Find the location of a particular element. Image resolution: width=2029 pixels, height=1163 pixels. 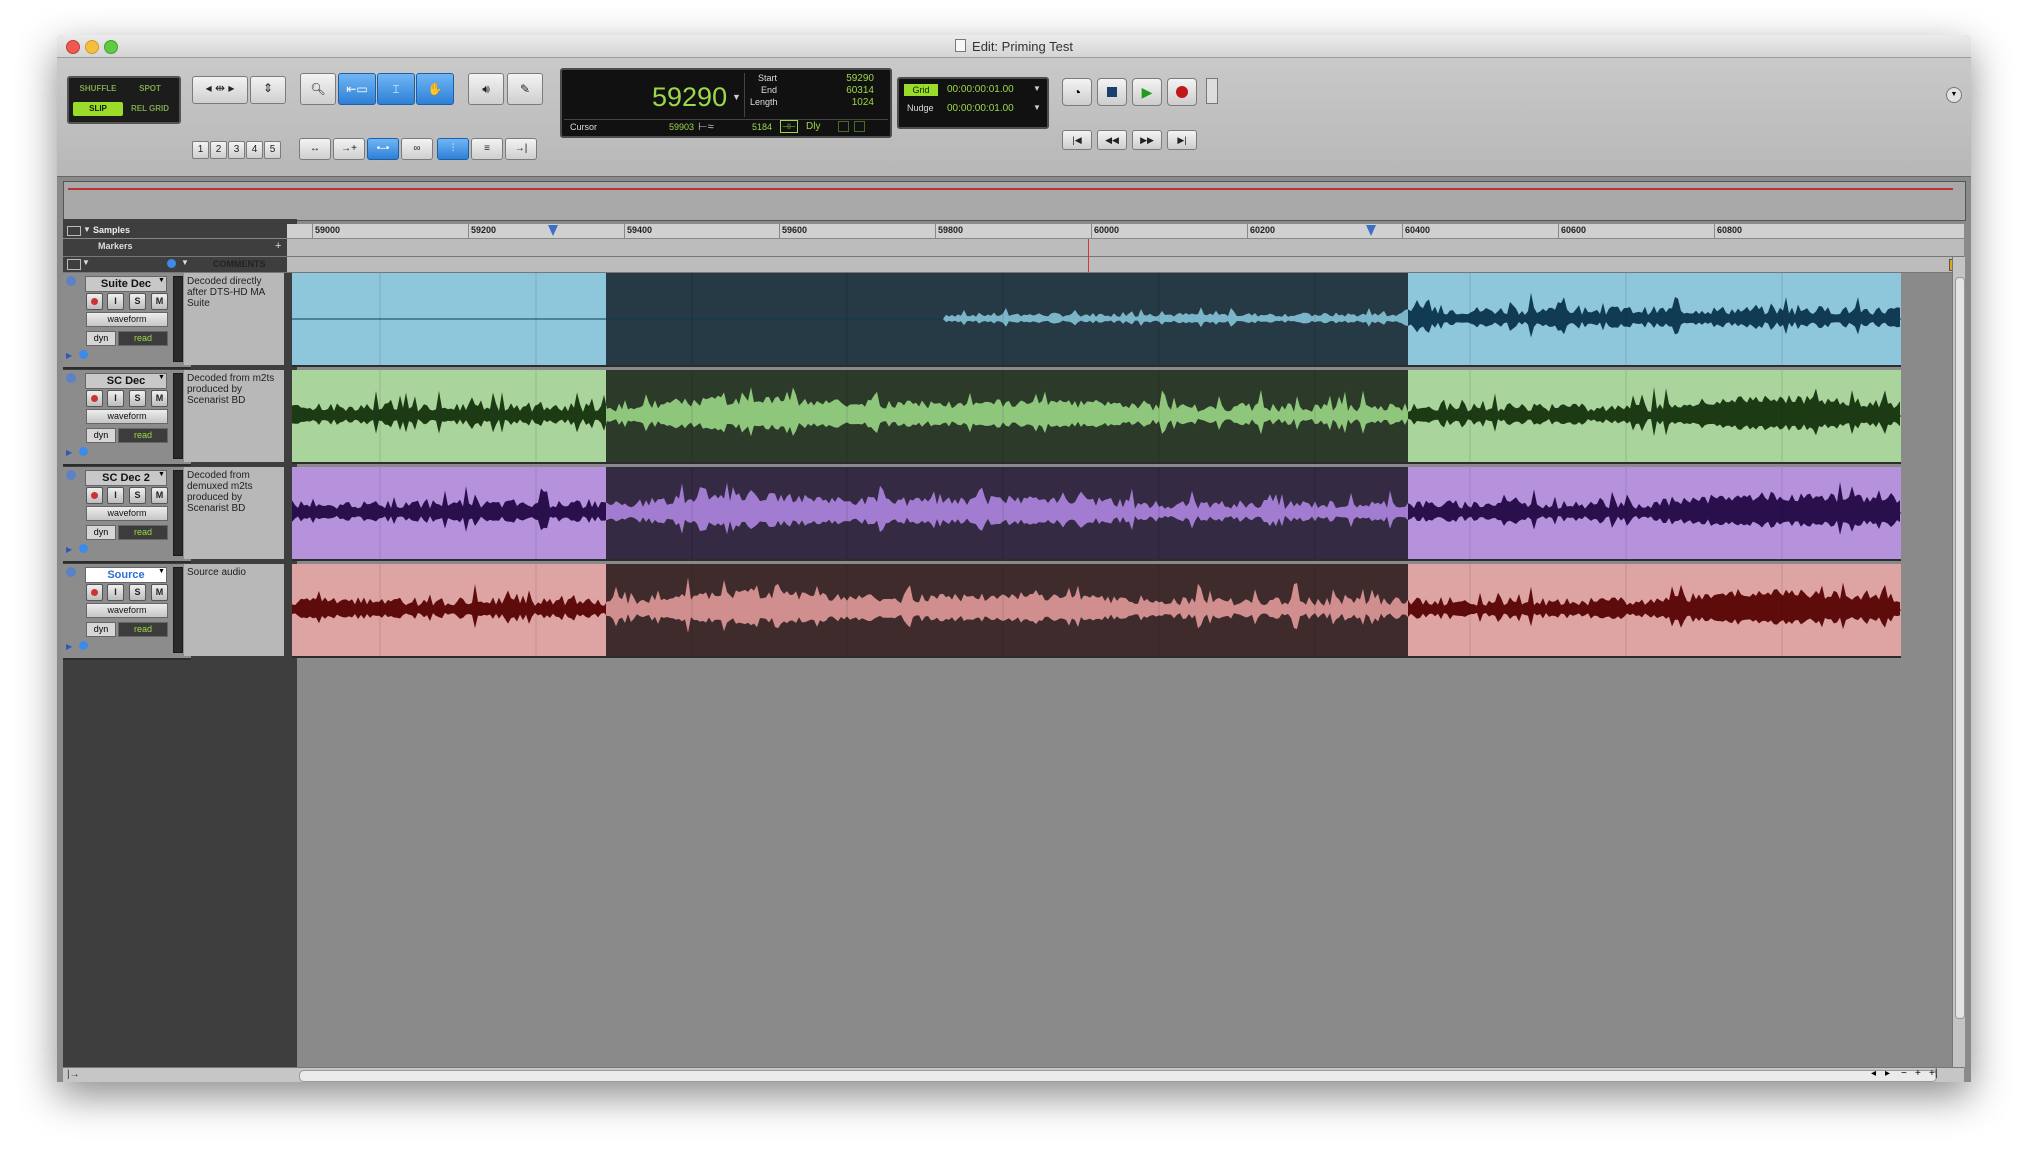

zoom-in-icon: + is located at coordinates (1918, 1073).